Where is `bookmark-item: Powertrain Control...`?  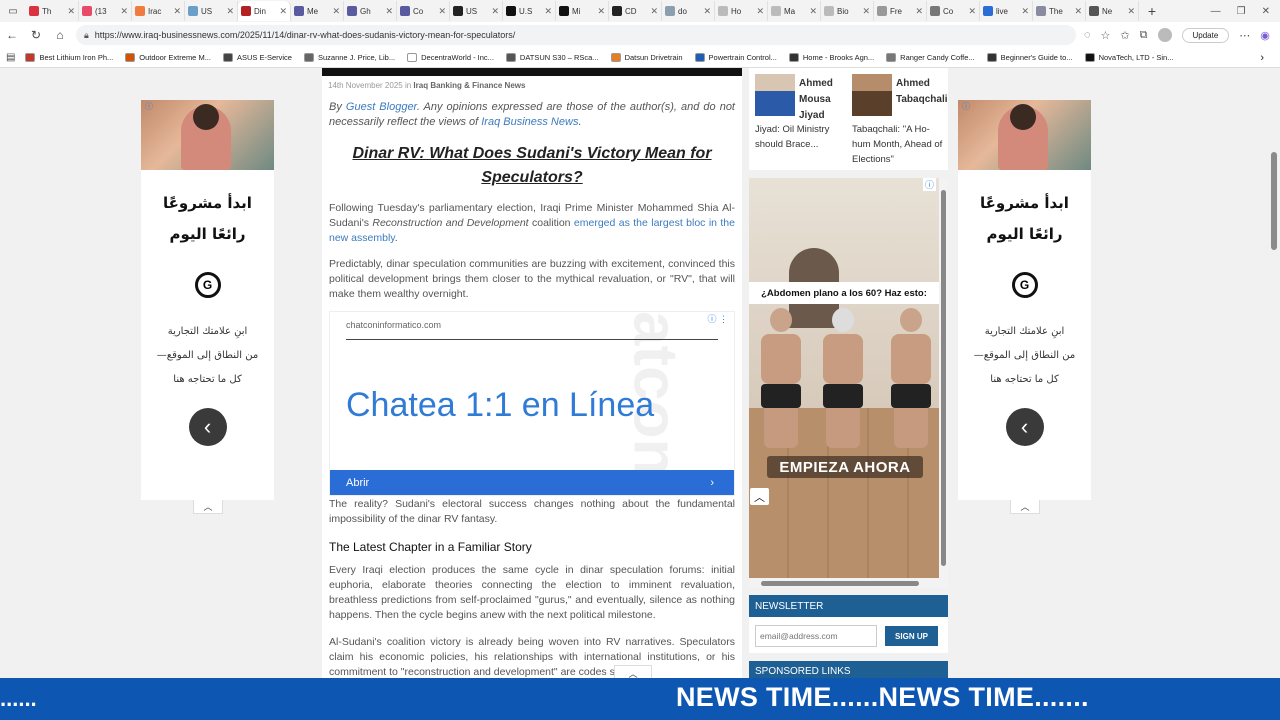 bookmark-item: Powertrain Control... is located at coordinates (735, 57).